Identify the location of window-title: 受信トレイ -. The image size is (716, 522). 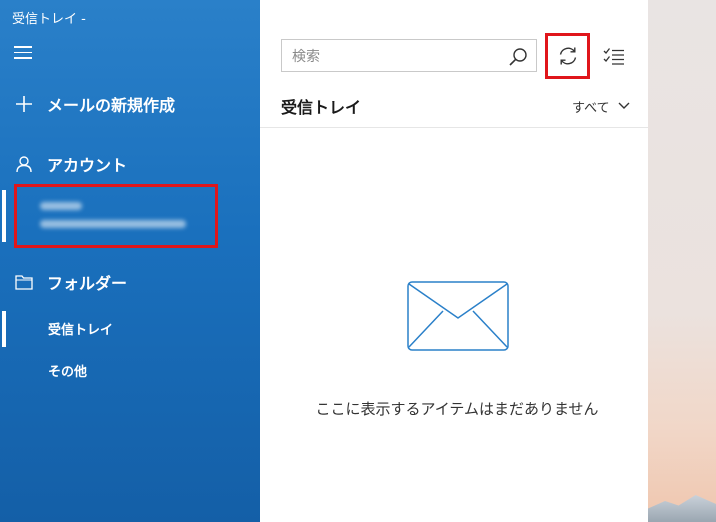
(49, 19).